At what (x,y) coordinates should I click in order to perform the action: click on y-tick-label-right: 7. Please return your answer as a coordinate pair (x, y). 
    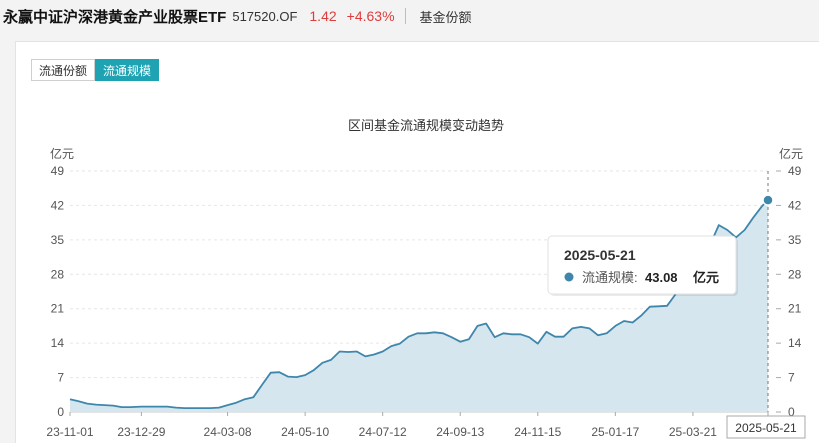
    Looking at the image, I should click on (791, 378).